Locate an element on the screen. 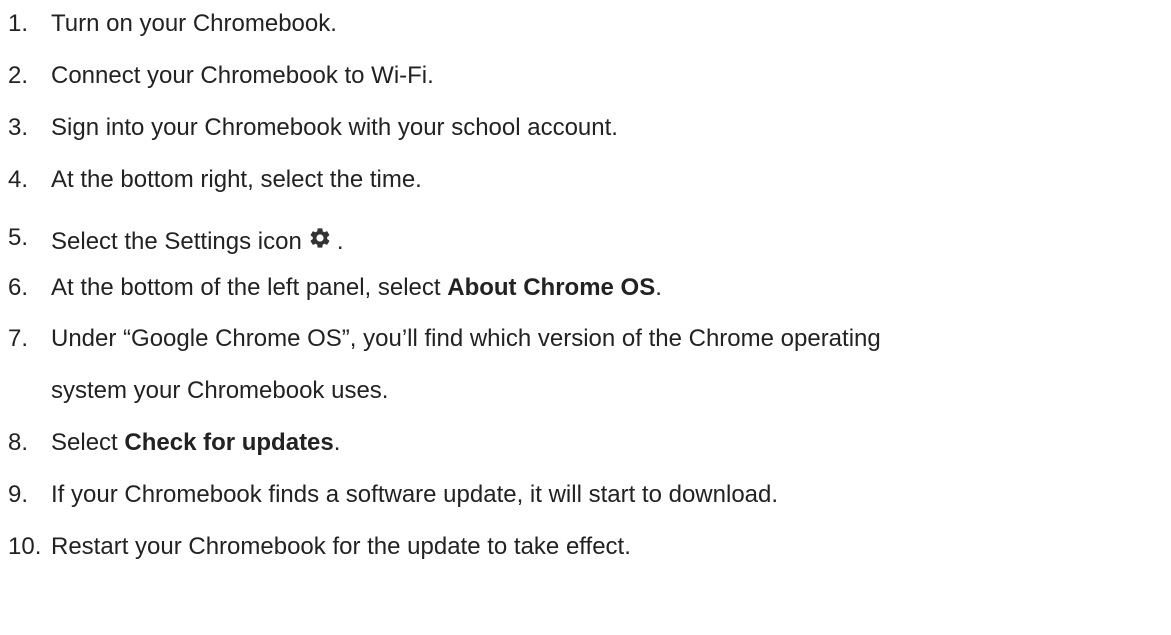  step-number: 6. is located at coordinates (18, 287).